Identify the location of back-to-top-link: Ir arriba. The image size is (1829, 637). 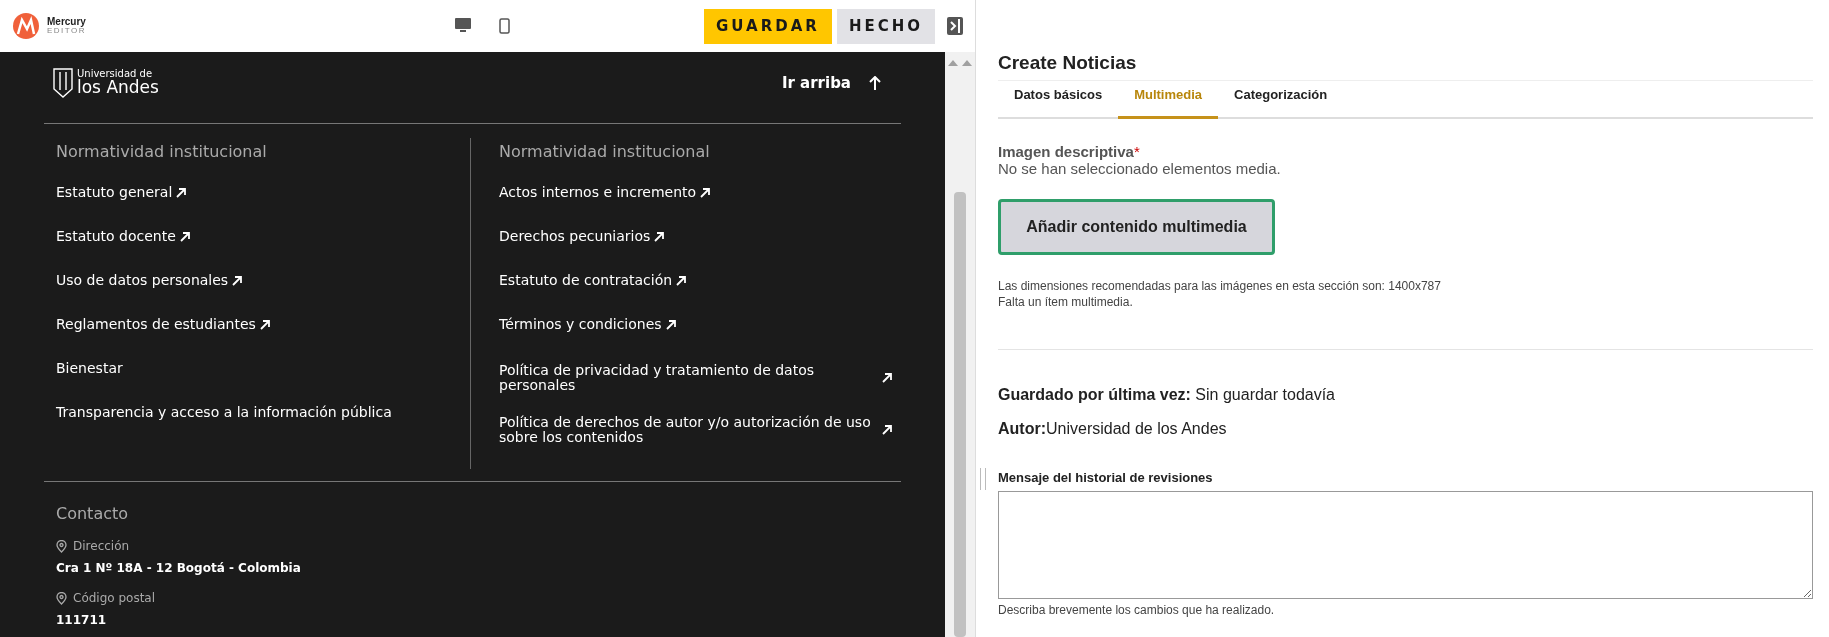
(831, 82).